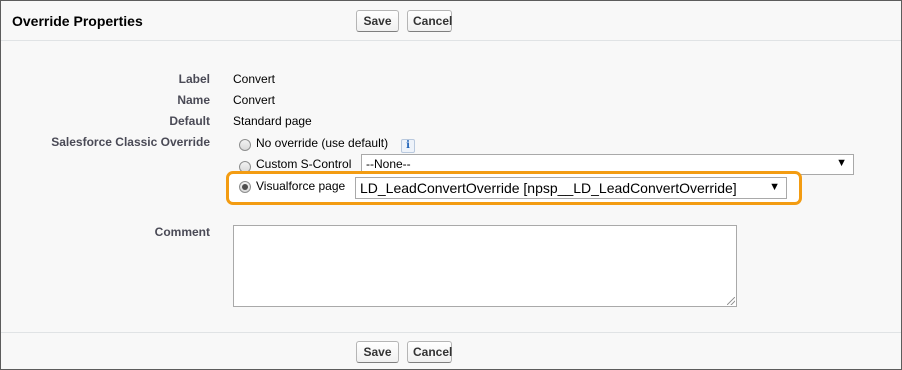 This screenshot has width=902, height=370. I want to click on comment-textarea, so click(485, 266).